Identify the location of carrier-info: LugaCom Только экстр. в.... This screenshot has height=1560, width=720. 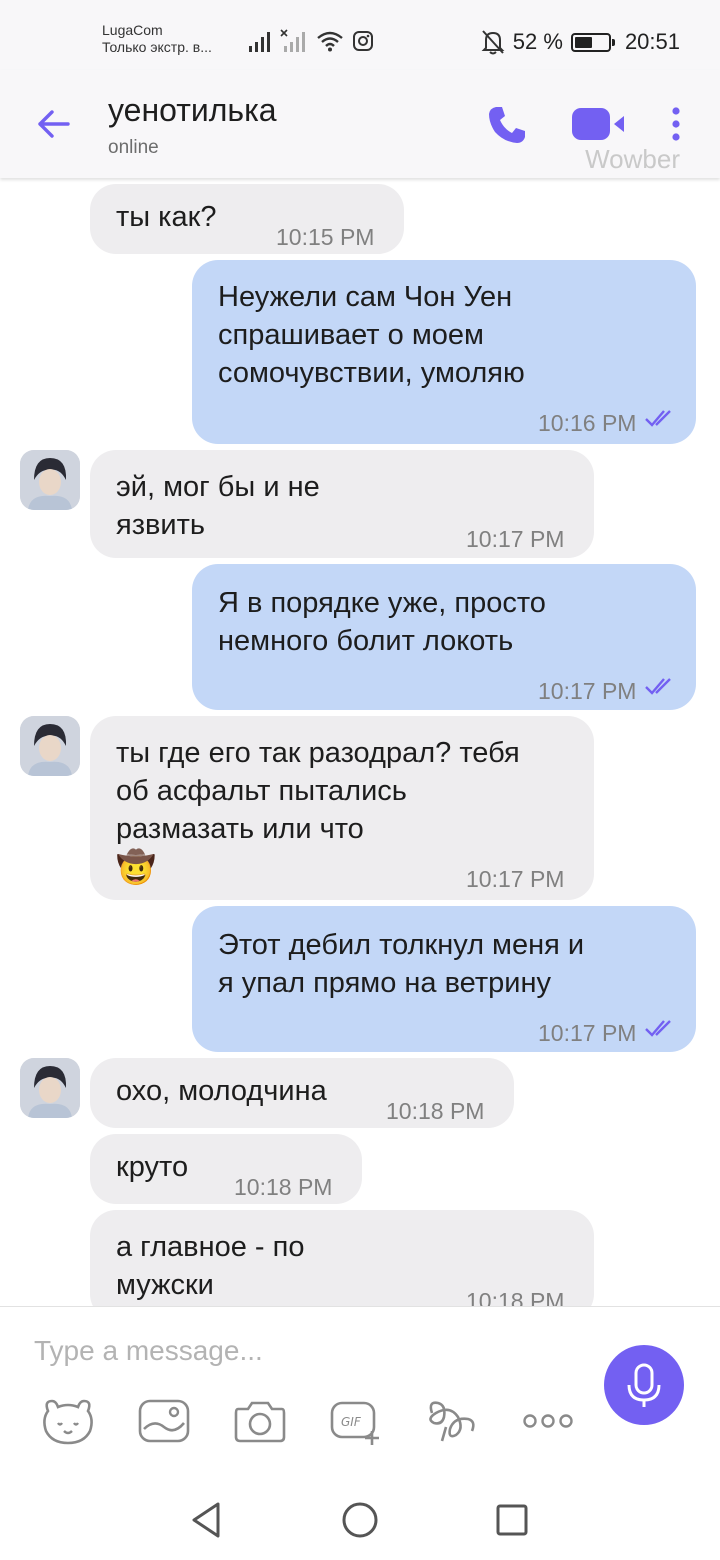
(157, 39).